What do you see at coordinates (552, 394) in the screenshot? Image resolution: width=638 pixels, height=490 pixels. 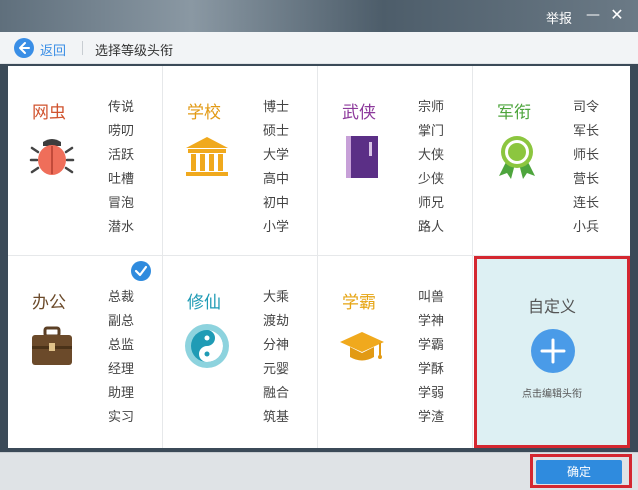 I see `custom-title-hint: 点击编辑头衔` at bounding box center [552, 394].